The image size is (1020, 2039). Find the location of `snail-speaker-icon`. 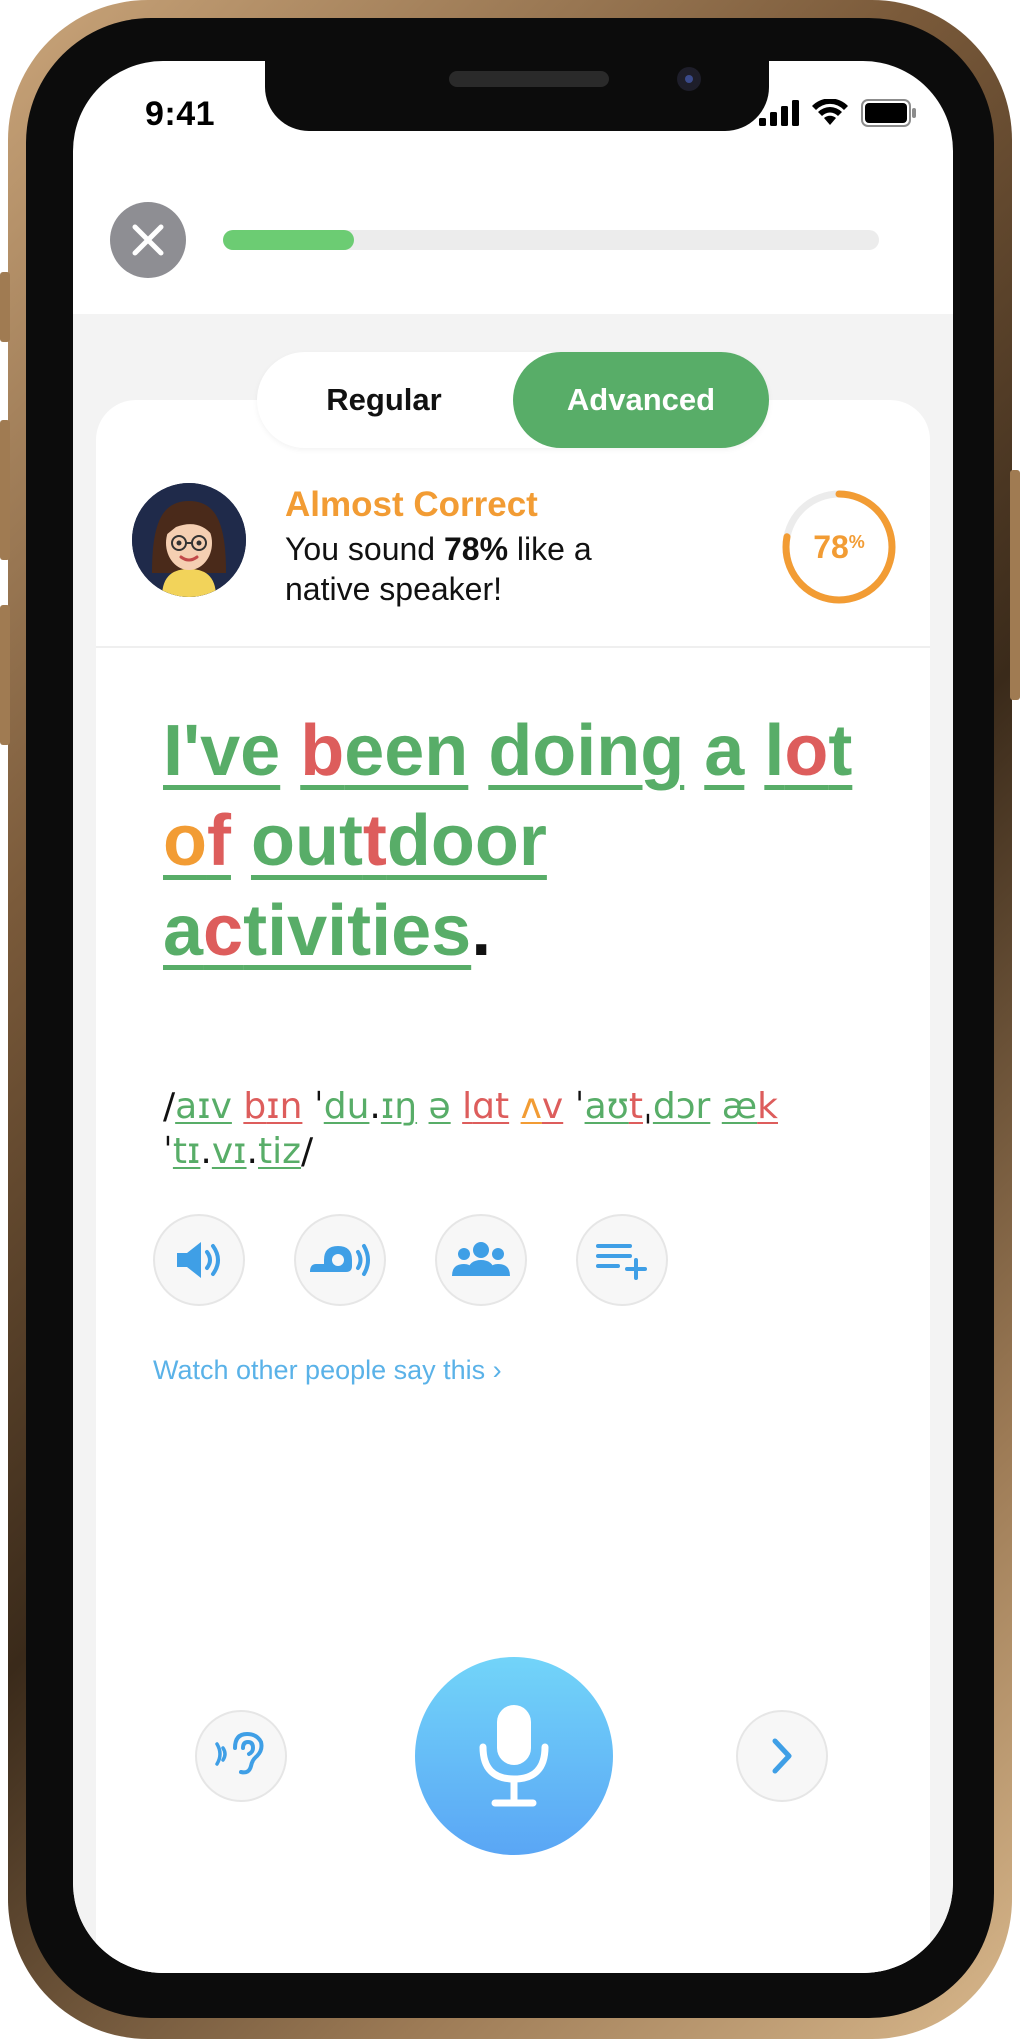

snail-speaker-icon is located at coordinates (340, 1260).